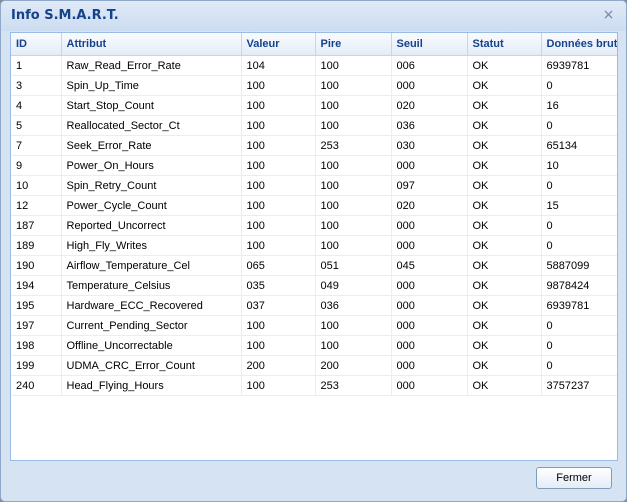 The height and width of the screenshot is (502, 627). Describe the element at coordinates (278, 305) in the screenshot. I see `table-cell: 037` at that location.